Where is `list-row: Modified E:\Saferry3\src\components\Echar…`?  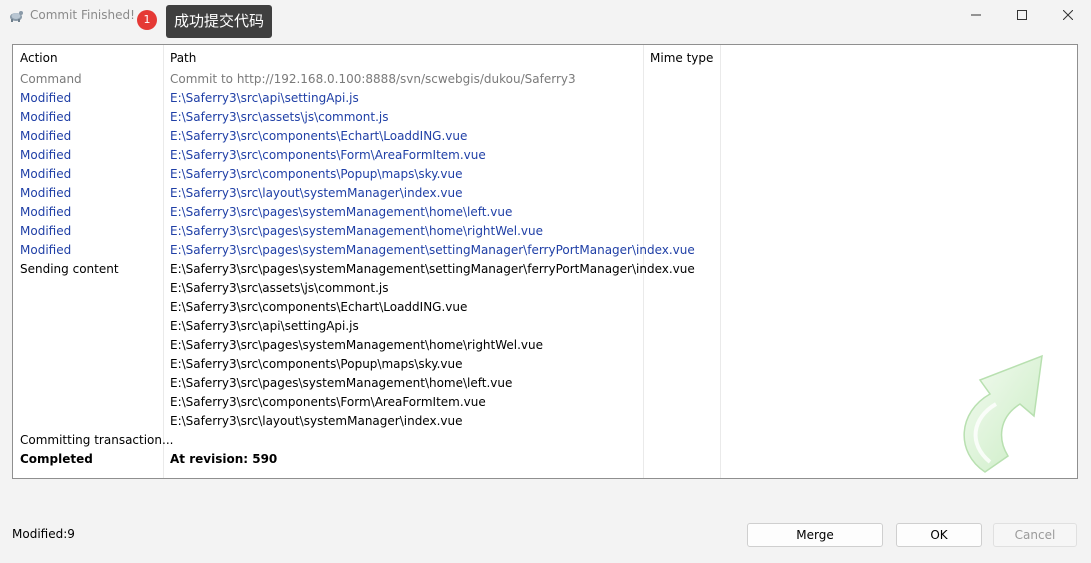
list-row: Modified E:\Saferry3\src\components\Echar… is located at coordinates (545, 136).